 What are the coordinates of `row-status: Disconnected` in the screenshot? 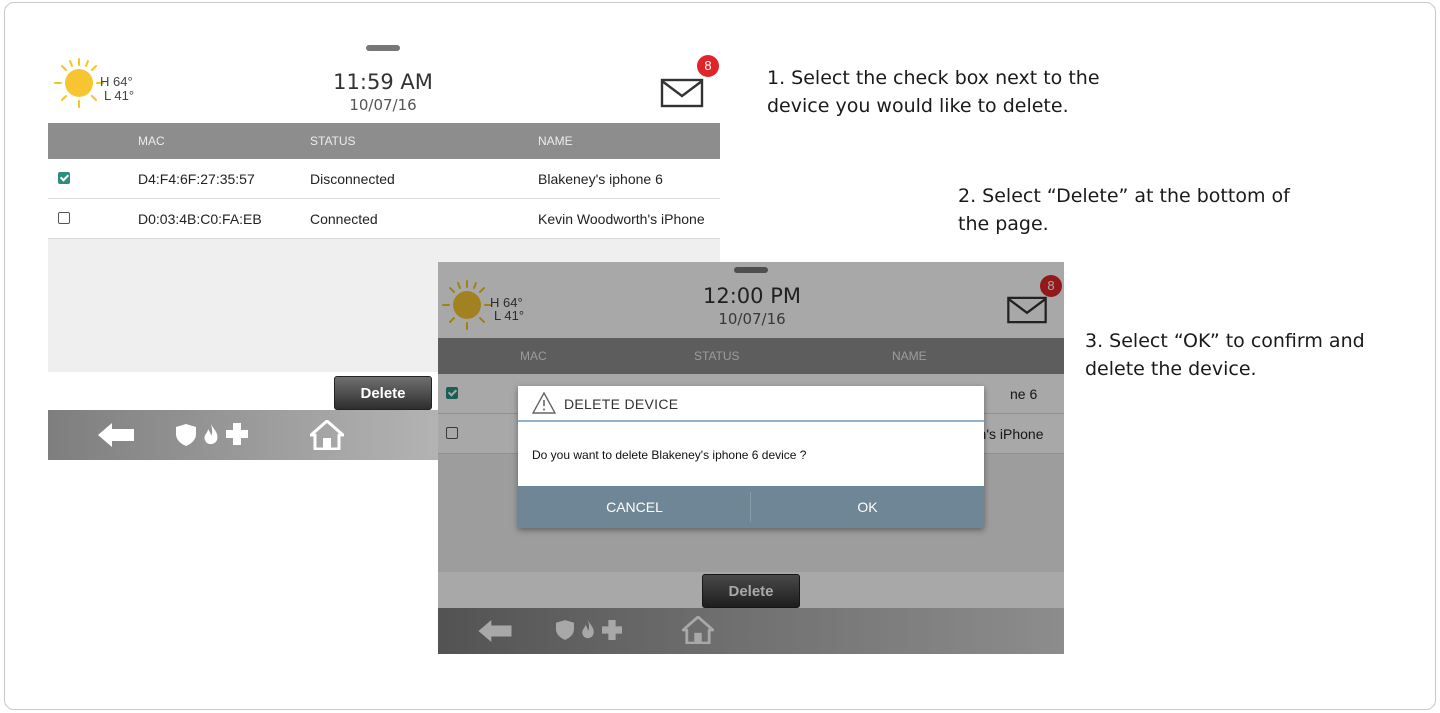 It's located at (352, 179).